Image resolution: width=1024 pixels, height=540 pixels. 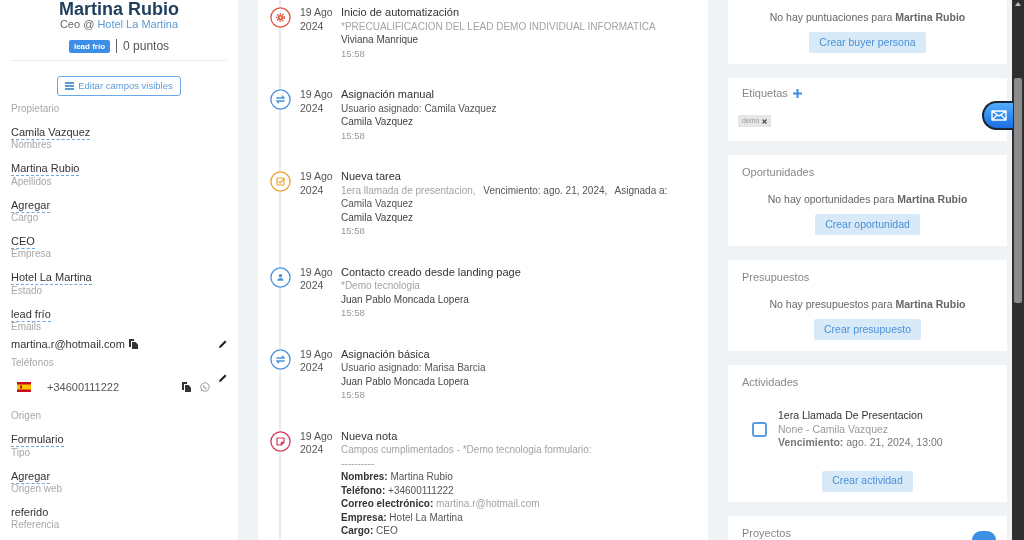 I want to click on scroll-up-icon, so click(x=1018, y=4).